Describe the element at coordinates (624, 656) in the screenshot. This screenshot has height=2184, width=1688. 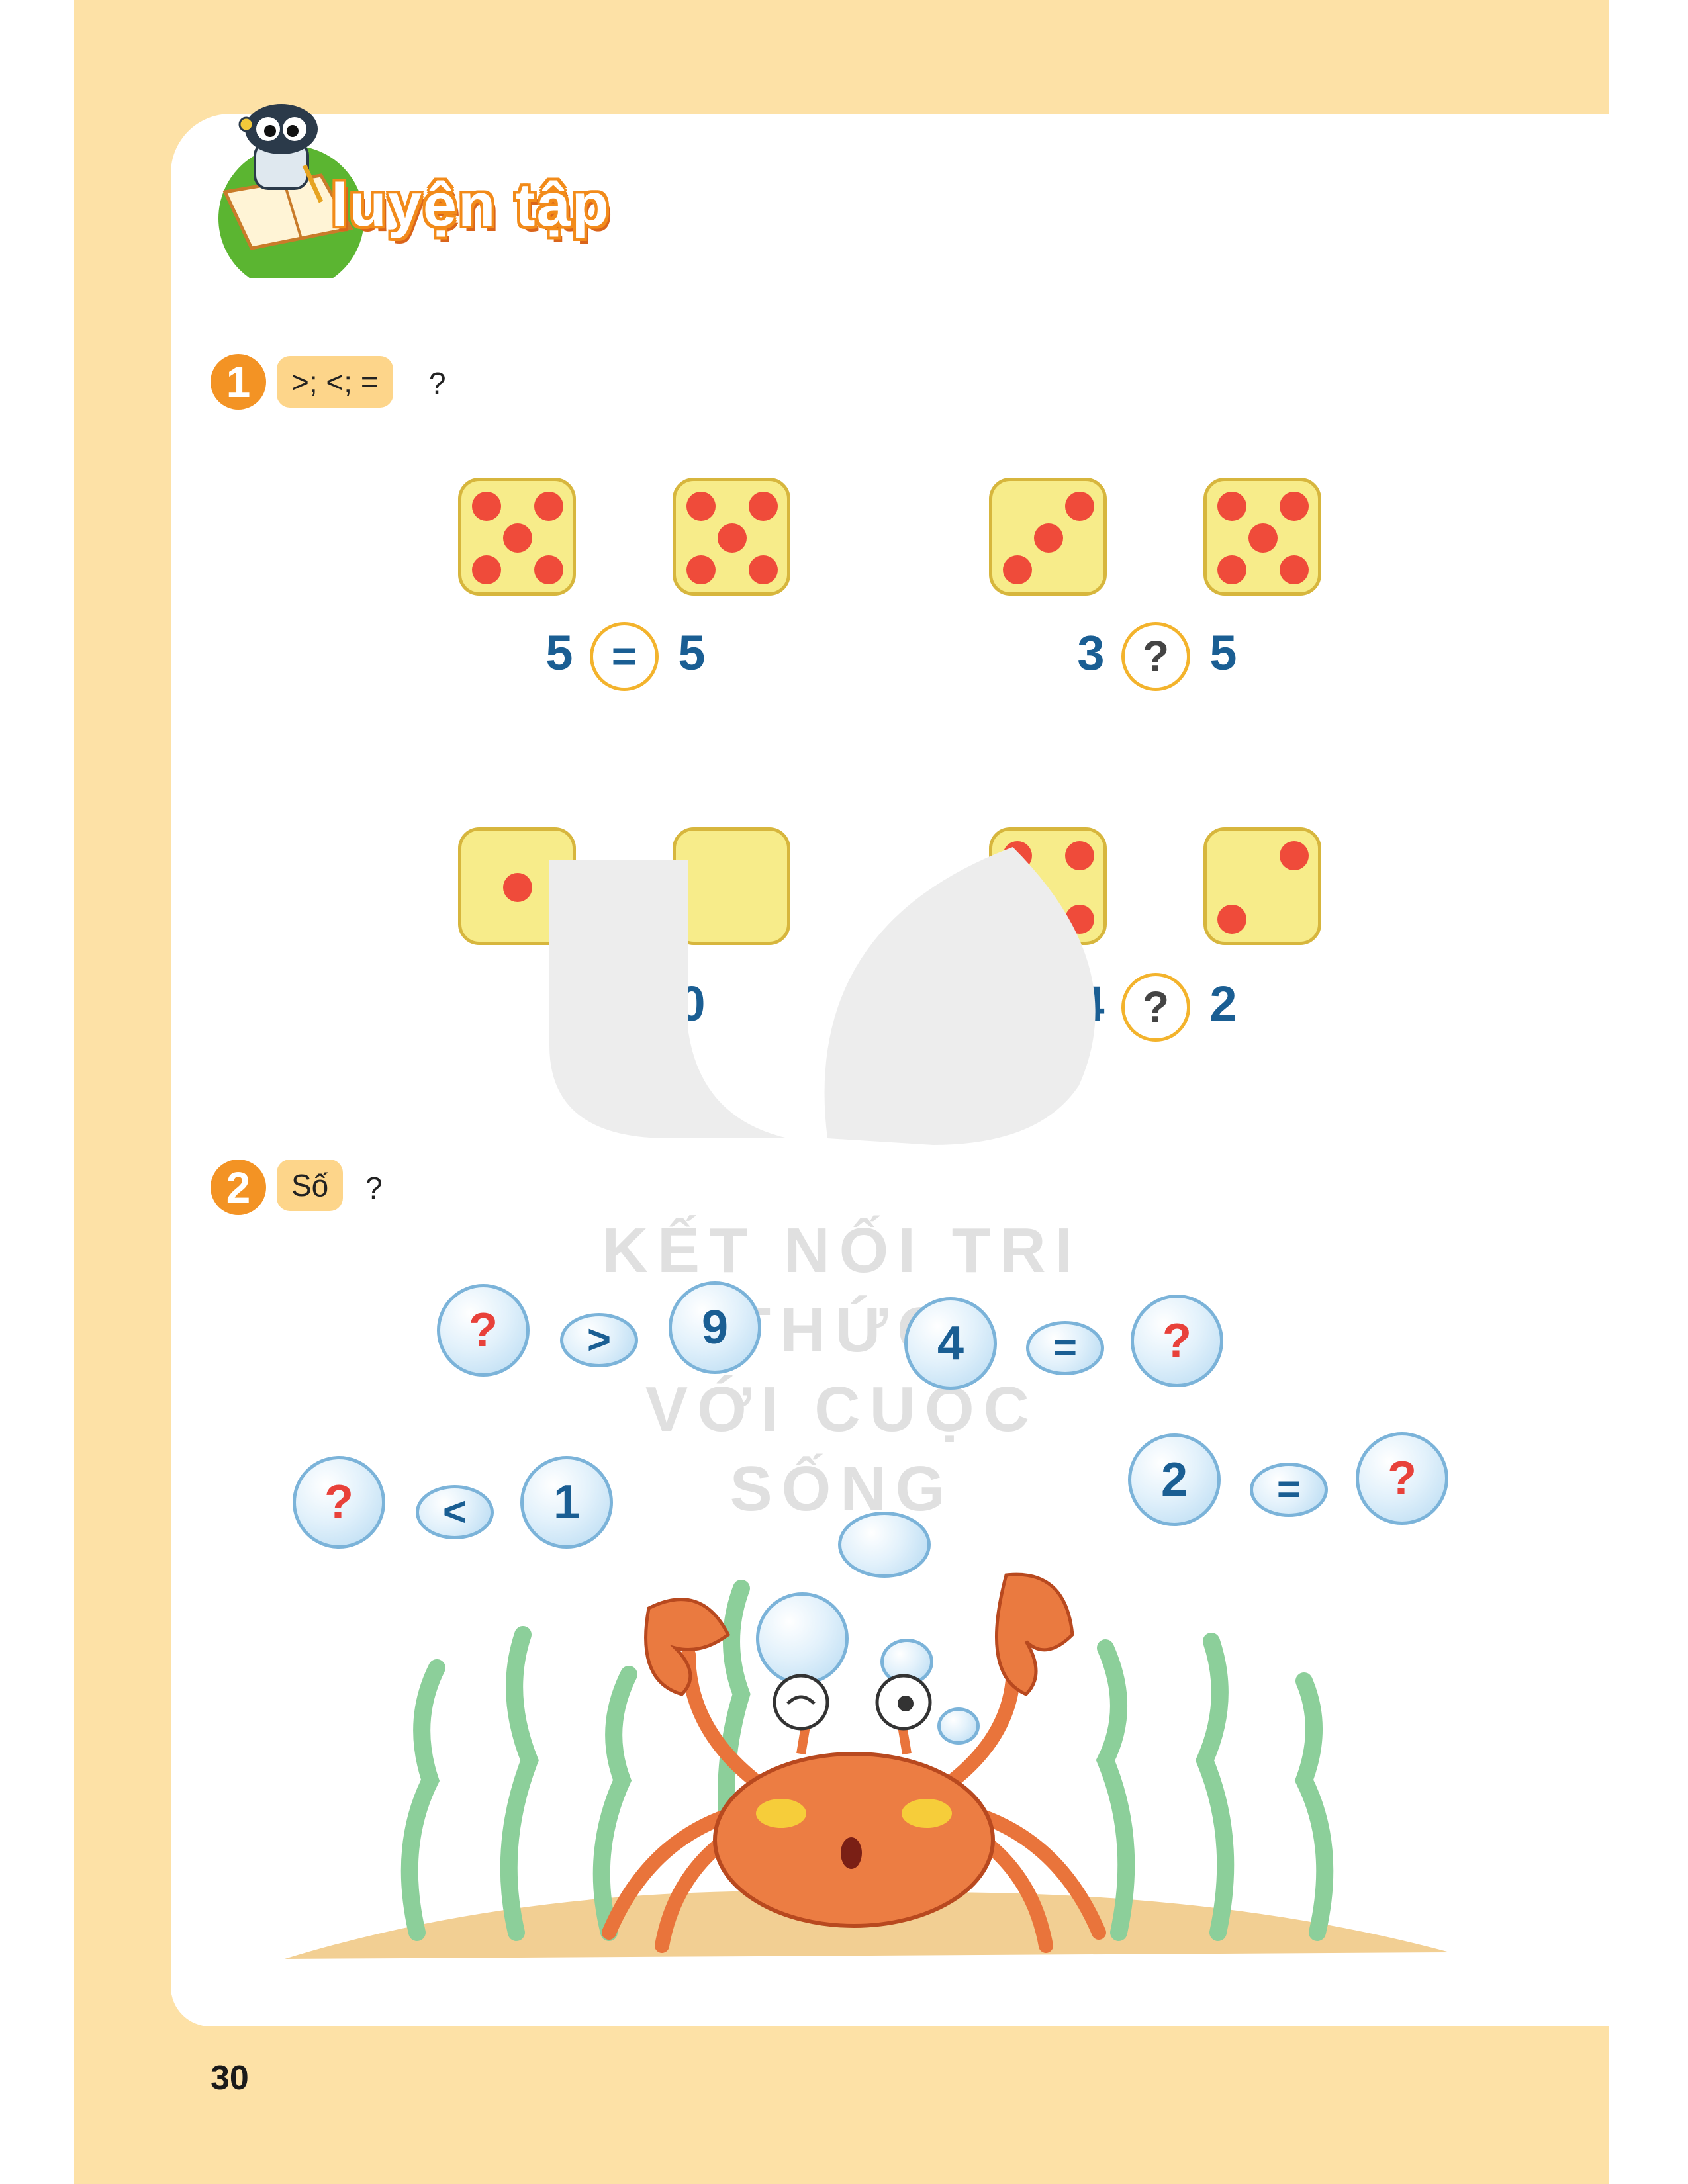
I see `compare-sign-answer: =` at that location.